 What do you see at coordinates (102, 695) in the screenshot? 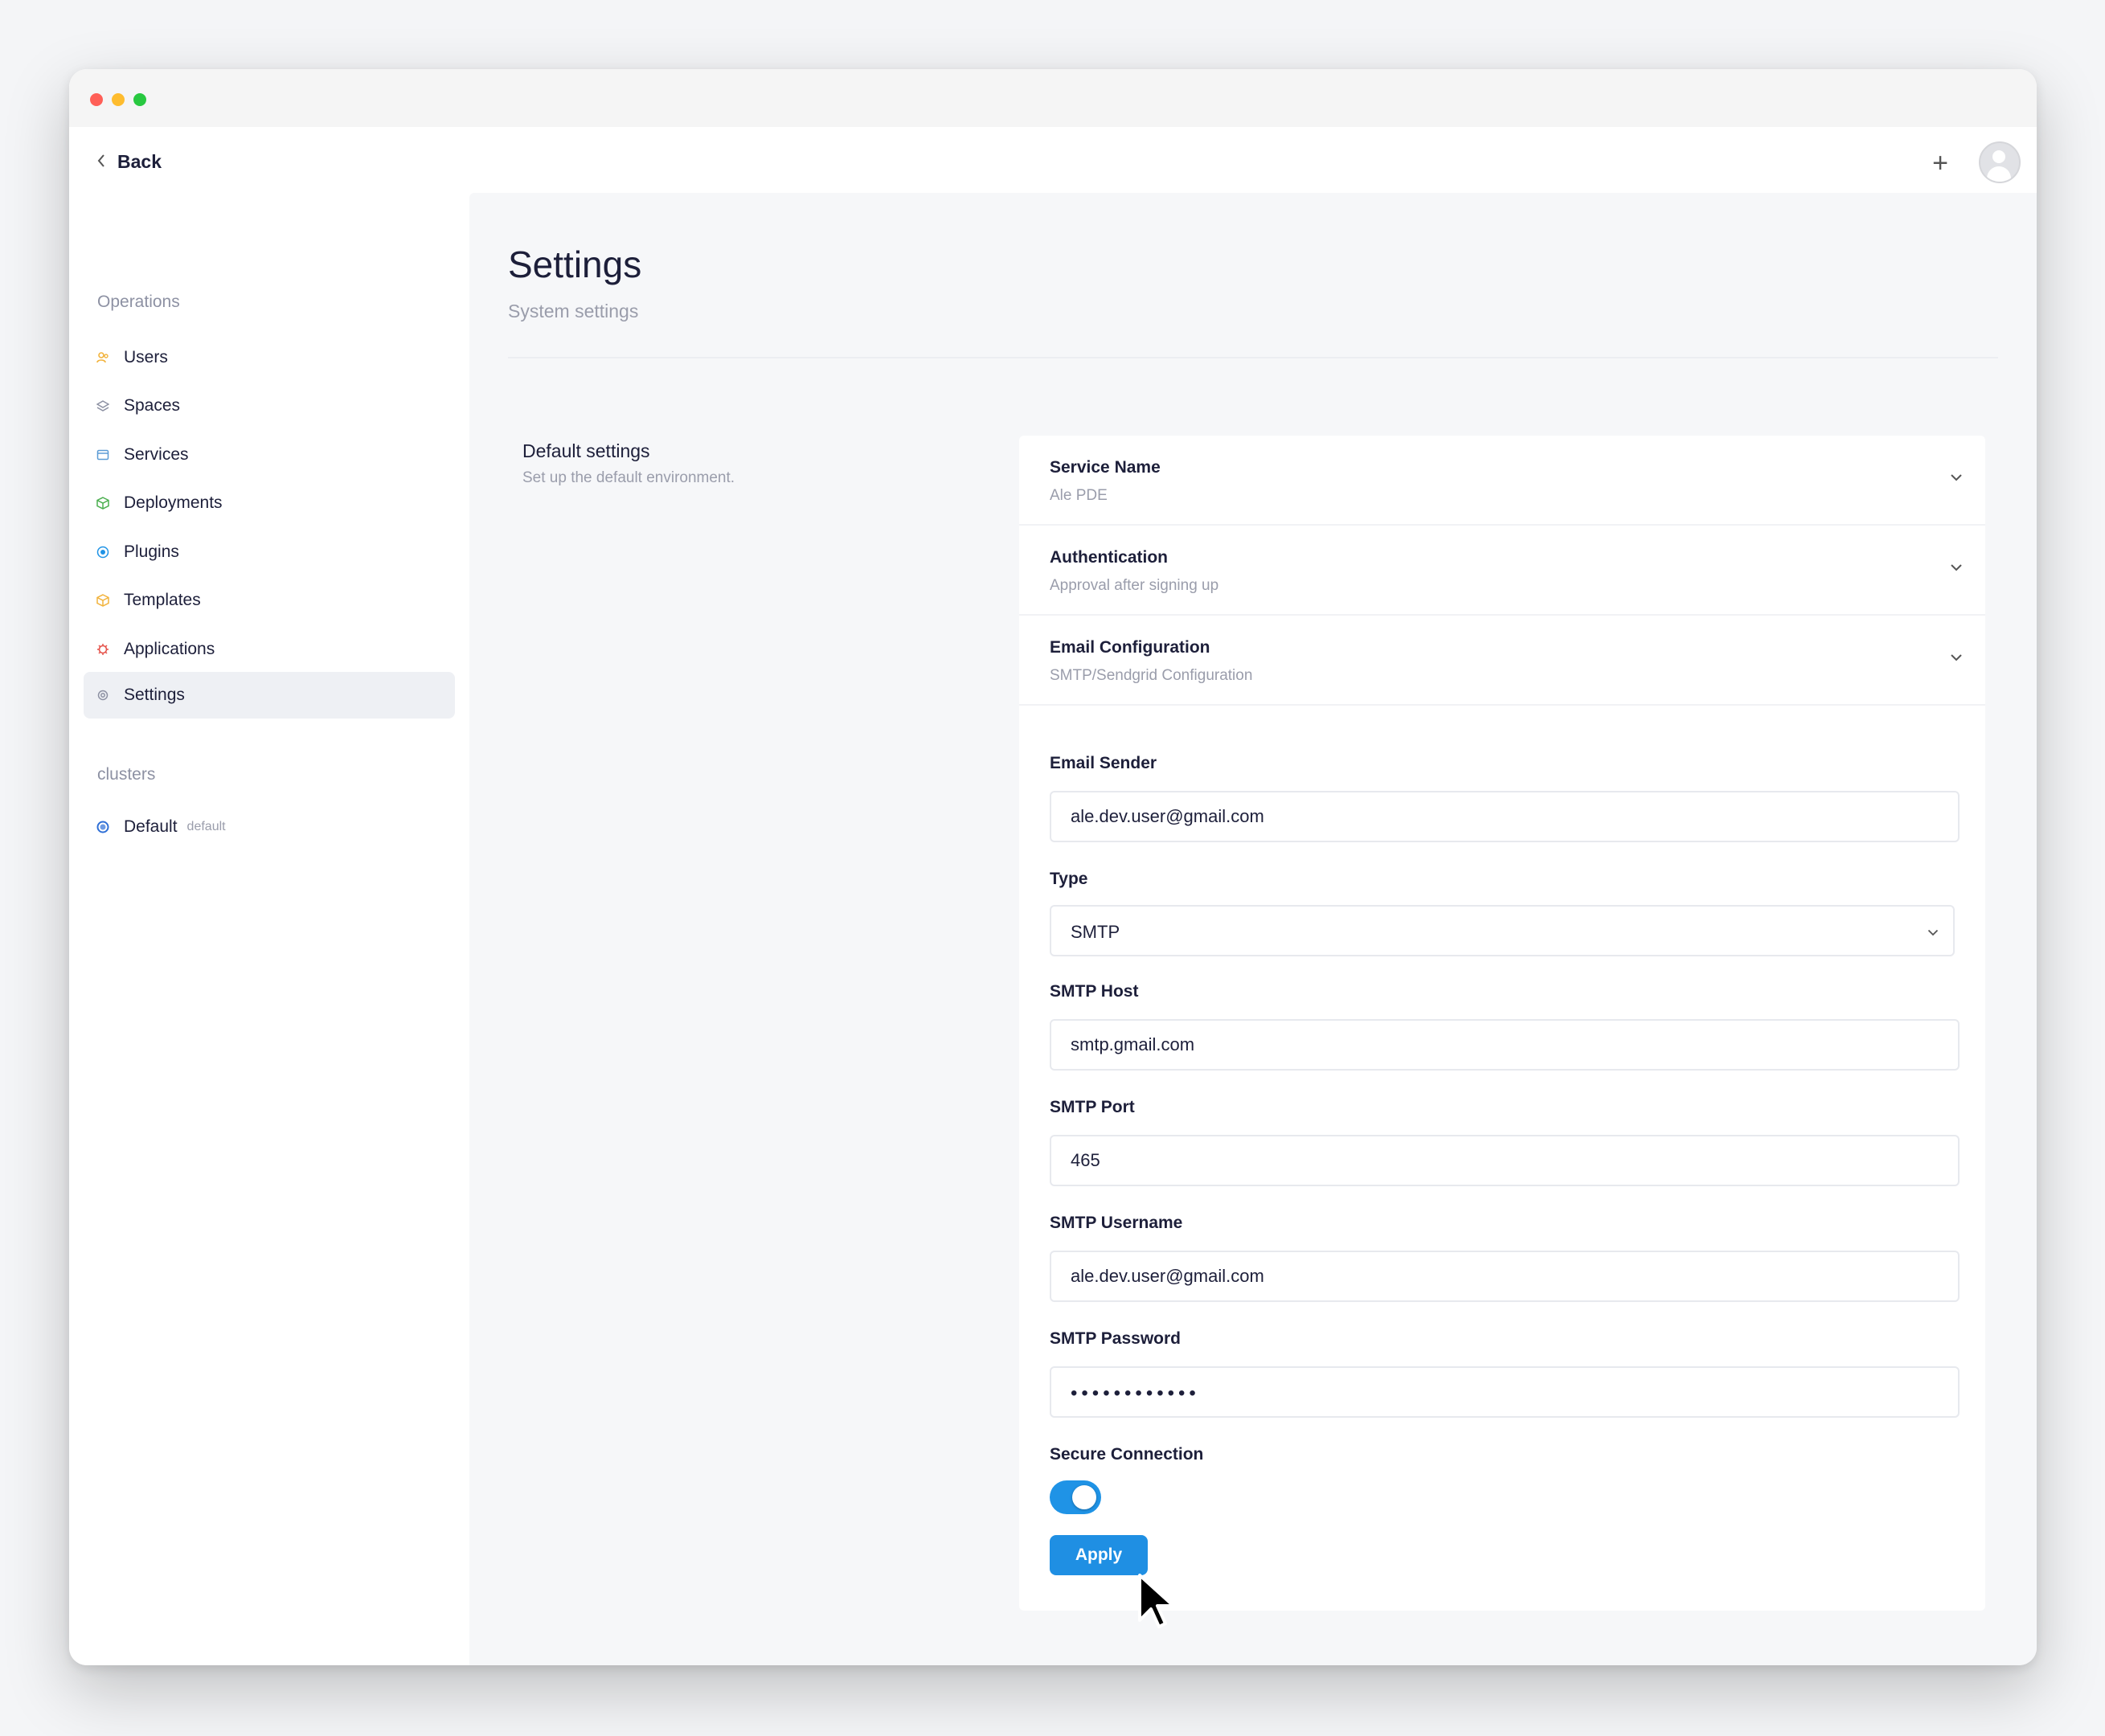
I see `settings-icon` at bounding box center [102, 695].